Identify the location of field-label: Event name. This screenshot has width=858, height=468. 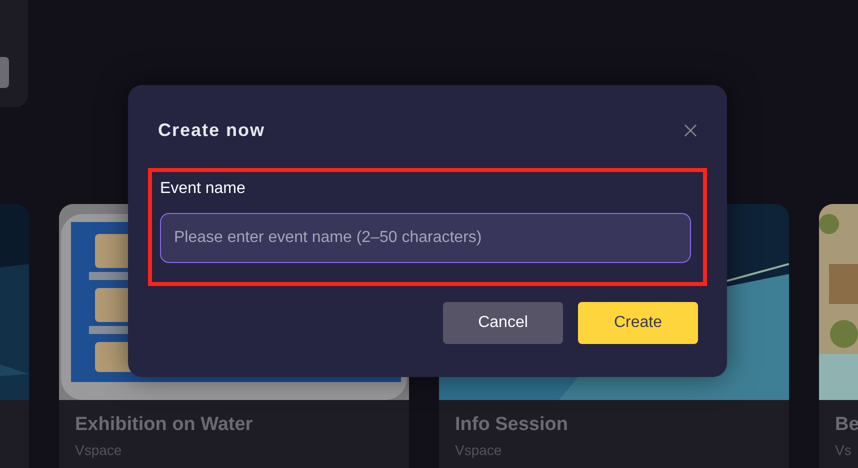
(203, 189).